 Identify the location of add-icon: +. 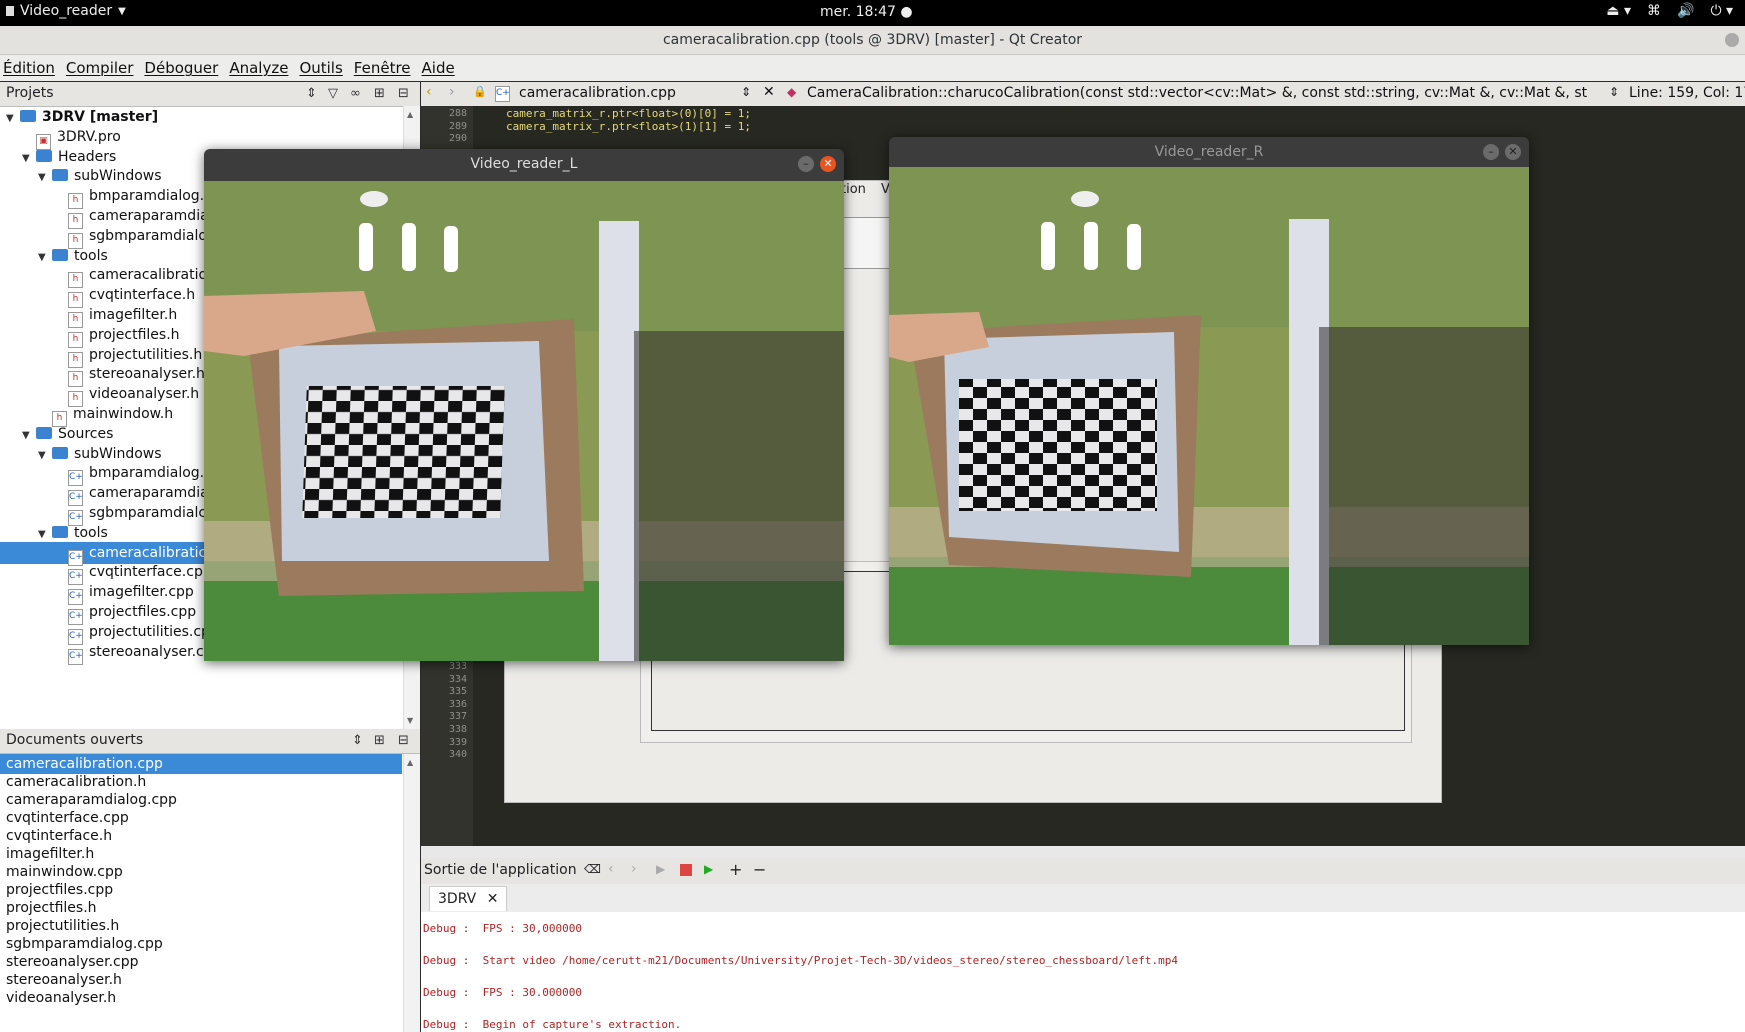
(735, 869).